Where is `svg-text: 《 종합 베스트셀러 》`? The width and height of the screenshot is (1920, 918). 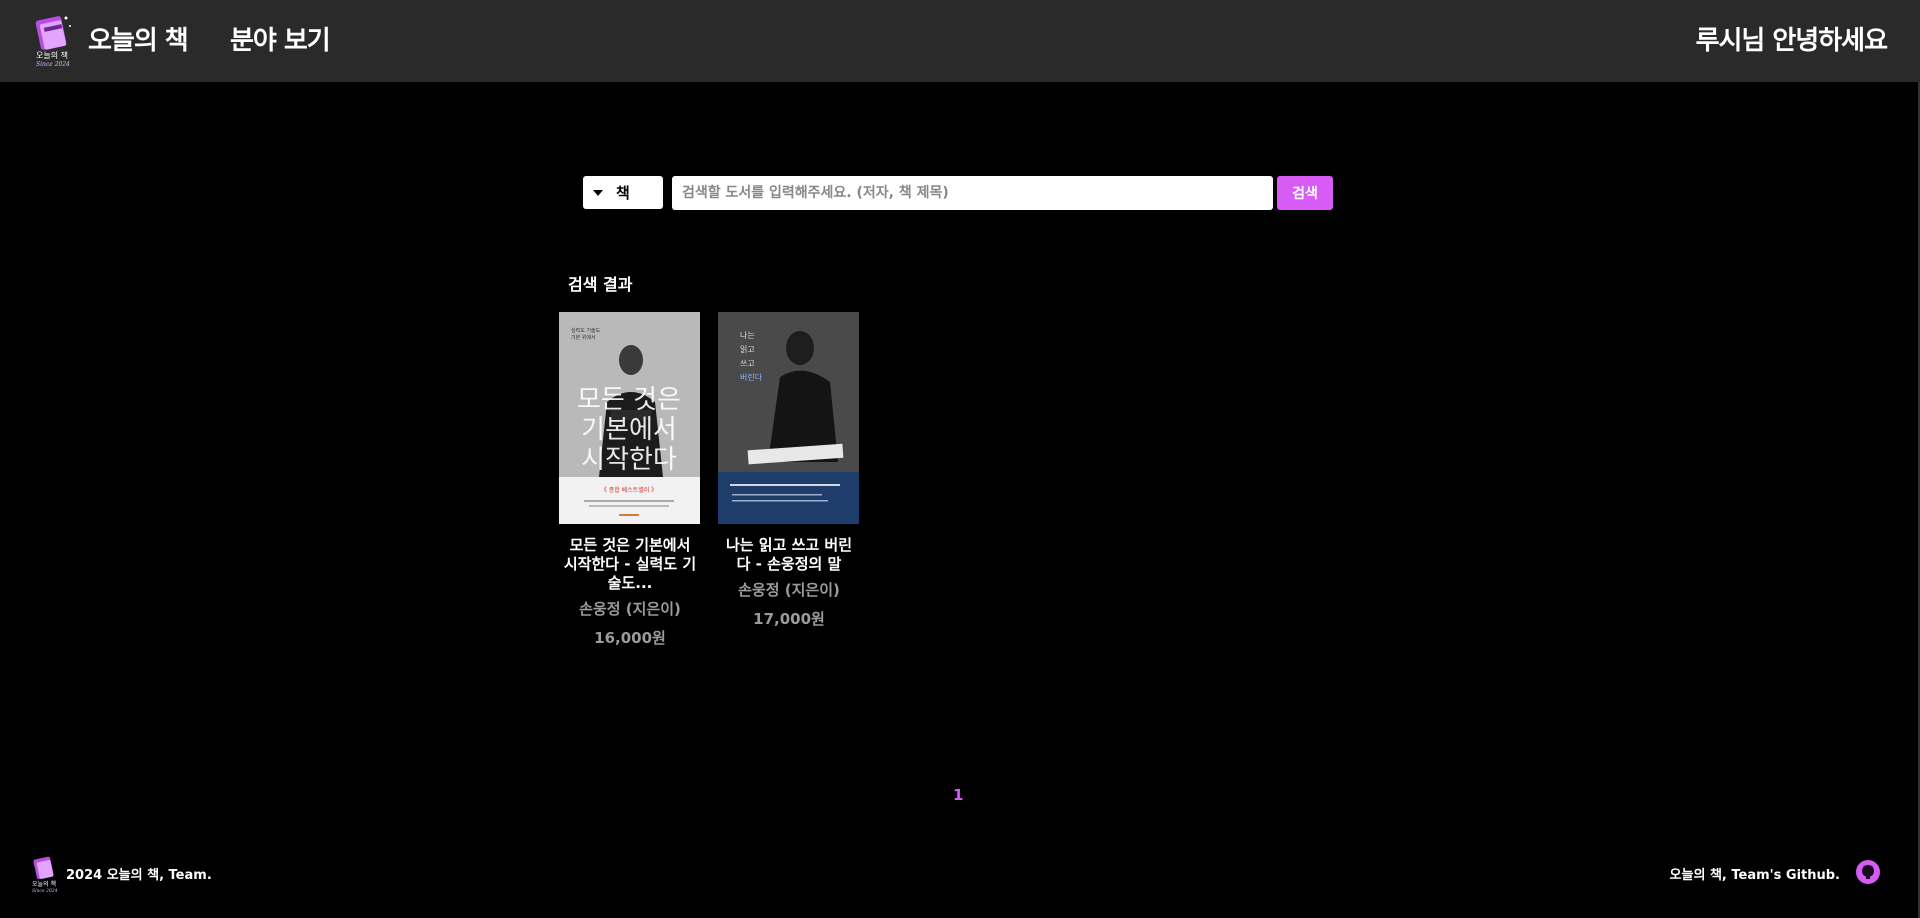 svg-text: 《 종합 베스트셀러 》 is located at coordinates (629, 490).